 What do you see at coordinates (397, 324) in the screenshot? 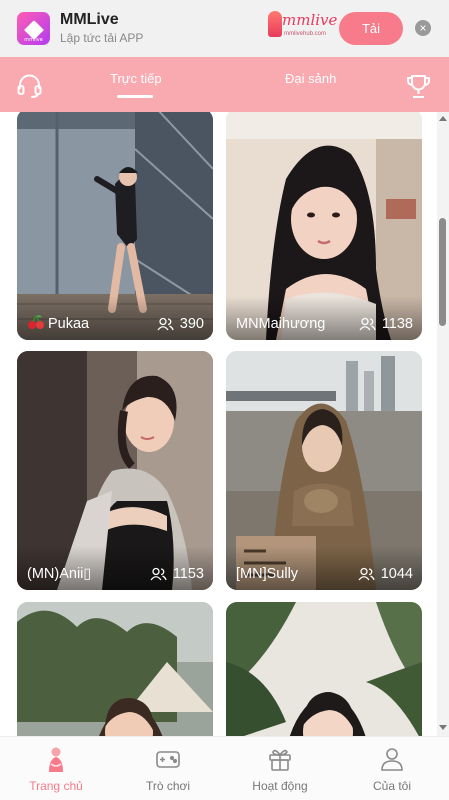
I see `viewer-count-text: 1138` at bounding box center [397, 324].